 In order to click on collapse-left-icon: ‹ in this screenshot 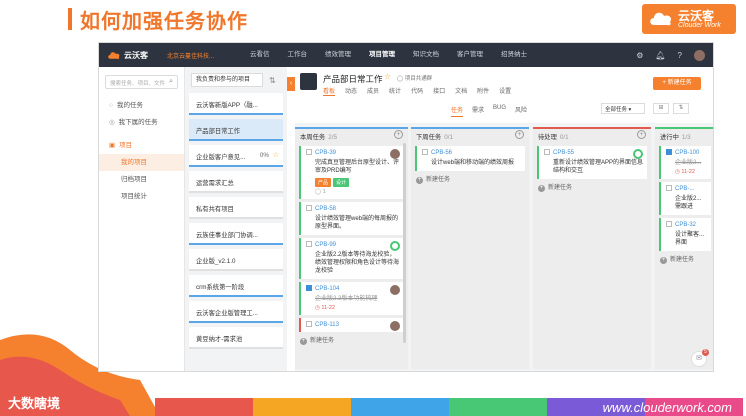, I will do `click(291, 84)`.